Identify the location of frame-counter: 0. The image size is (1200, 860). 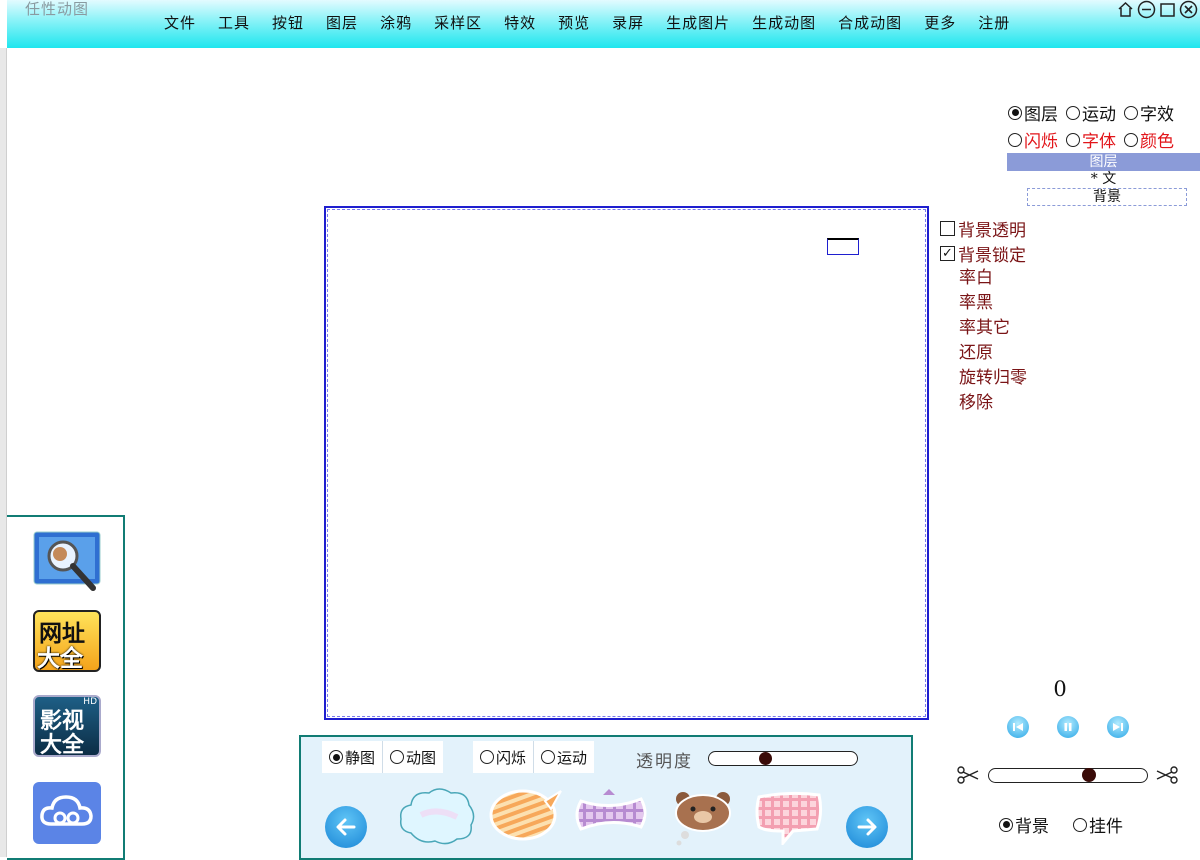
(1060, 689).